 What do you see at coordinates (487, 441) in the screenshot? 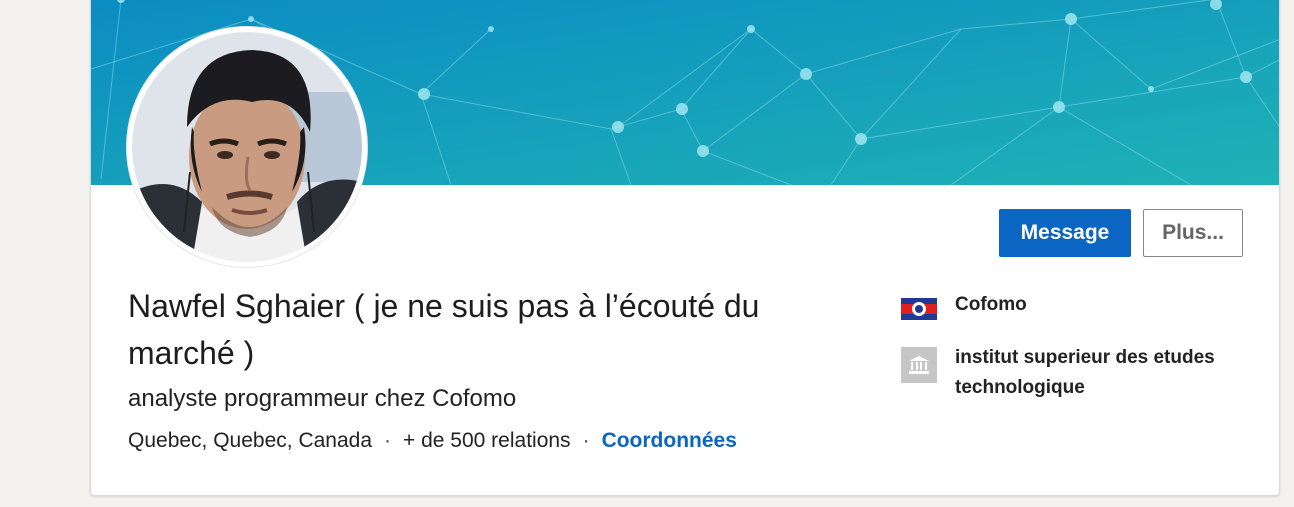
I see `connections-count: + de 500 relations` at bounding box center [487, 441].